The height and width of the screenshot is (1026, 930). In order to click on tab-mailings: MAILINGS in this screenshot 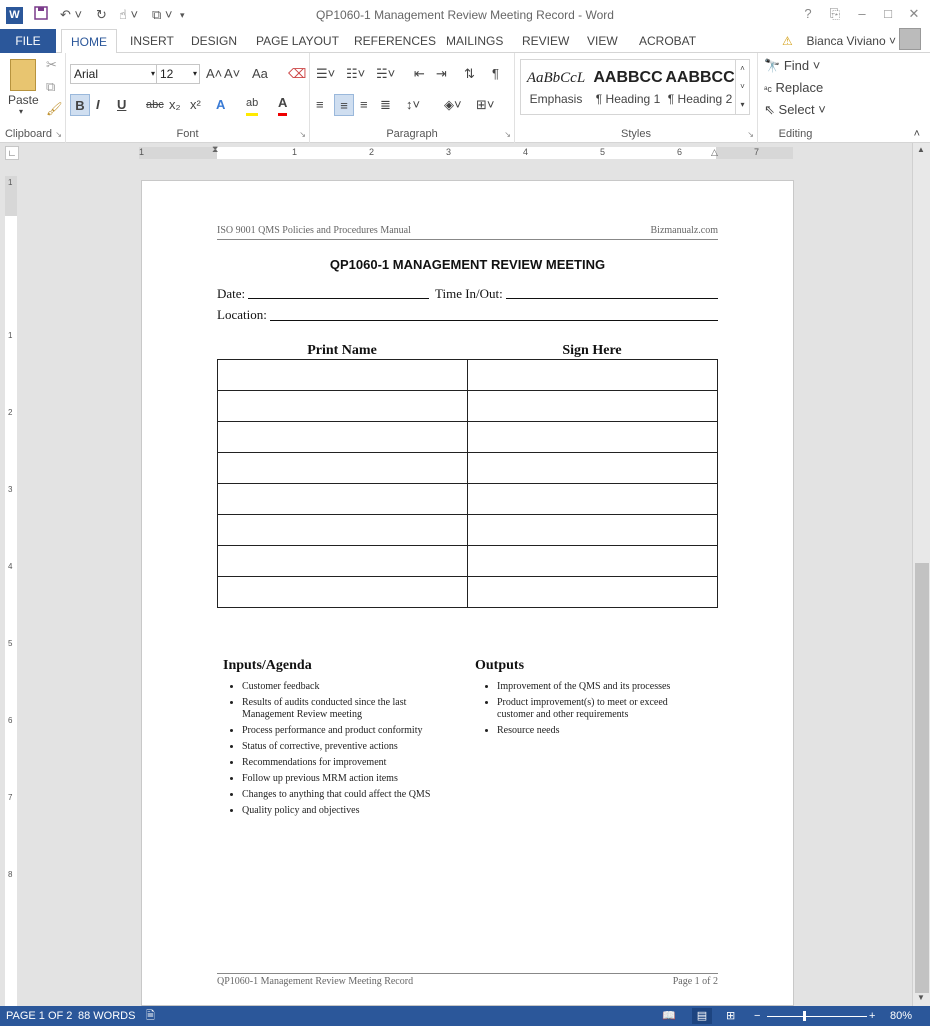, I will do `click(474, 41)`.